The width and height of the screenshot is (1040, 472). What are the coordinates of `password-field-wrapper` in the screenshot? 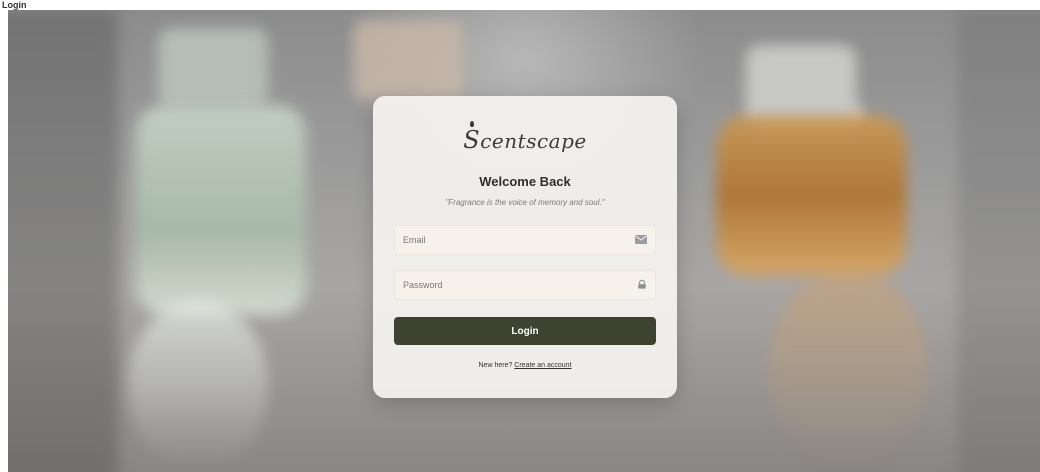 It's located at (525, 285).